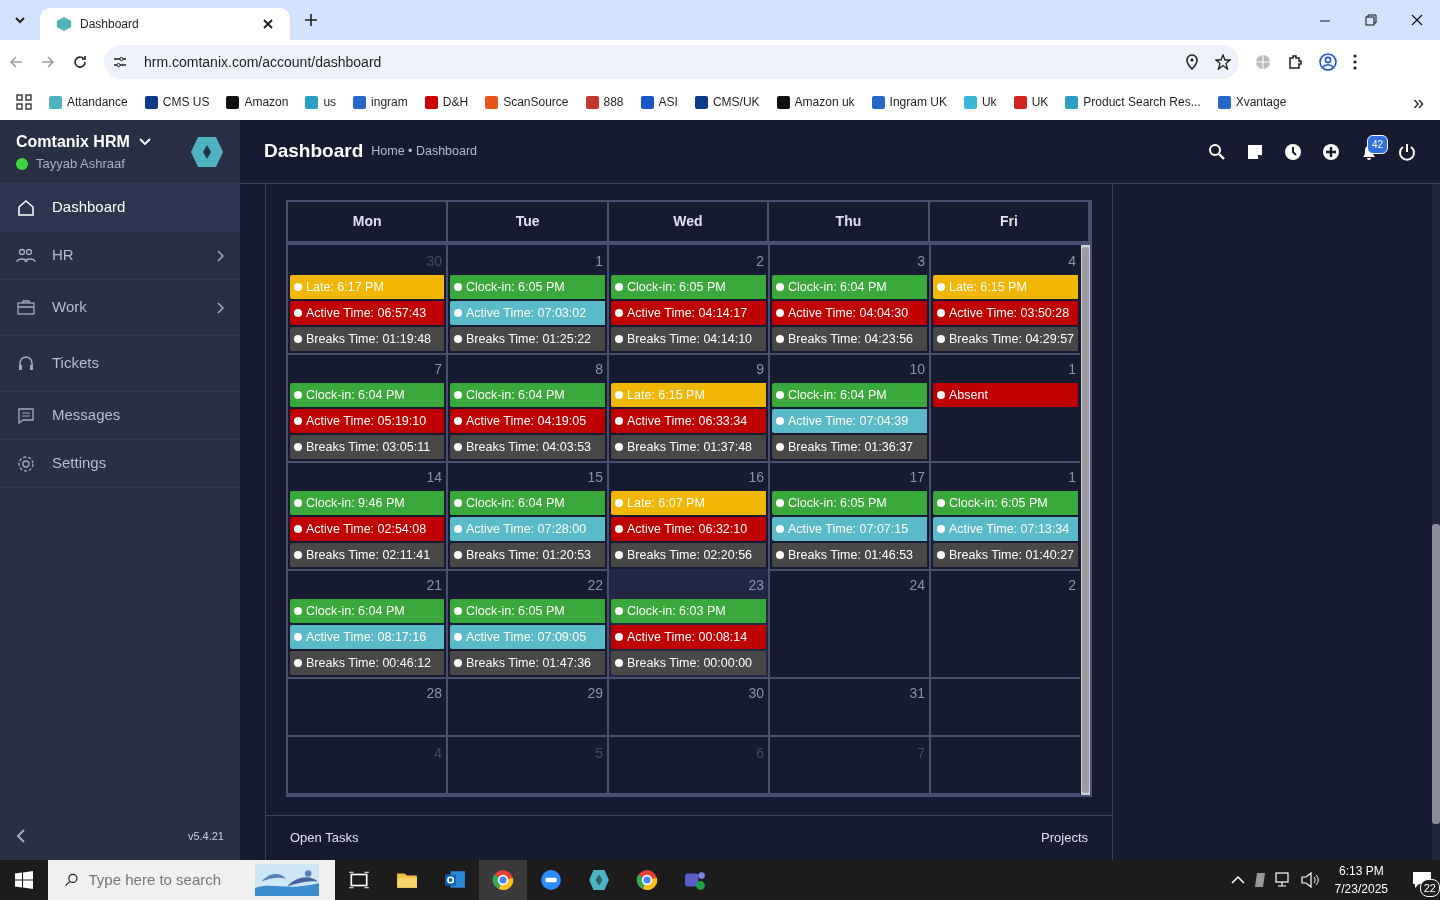 Image resolution: width=1440 pixels, height=900 pixels. I want to click on profile-icon, so click(1328, 62).